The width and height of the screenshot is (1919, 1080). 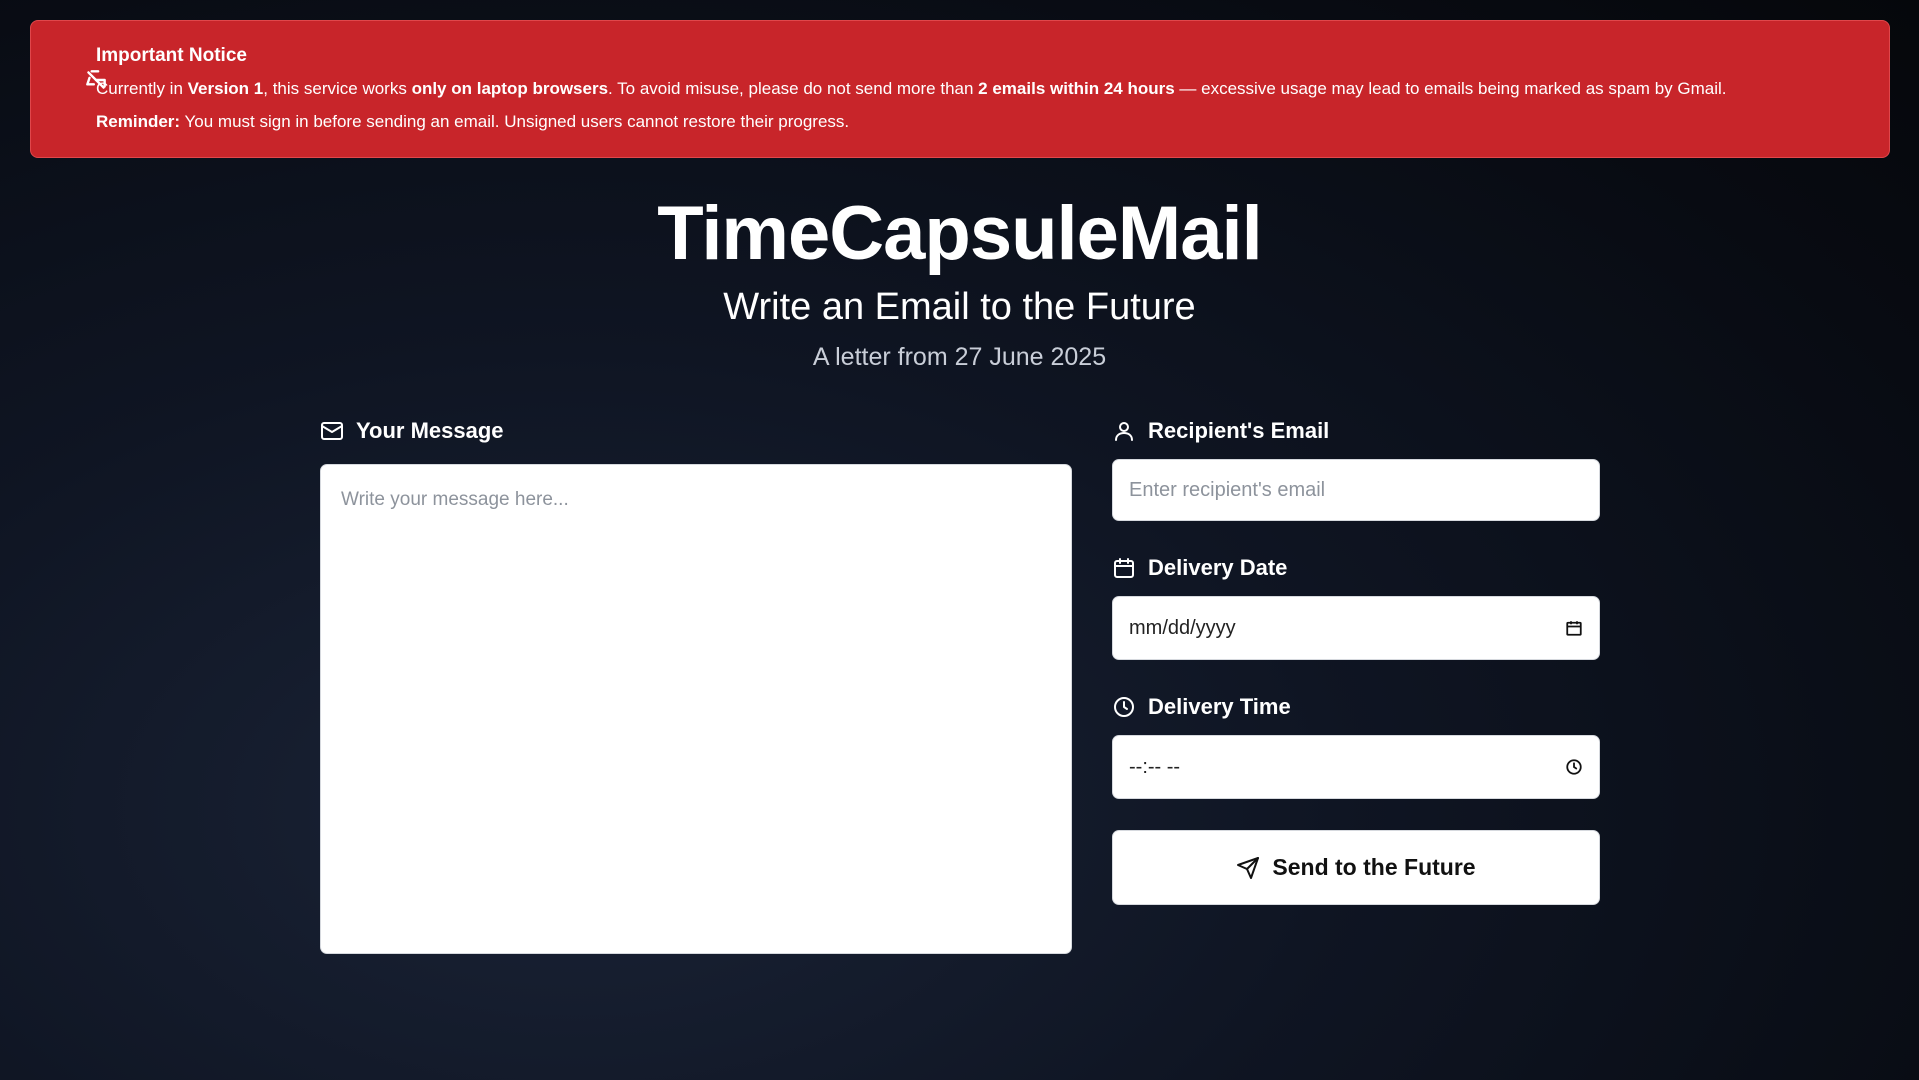 What do you see at coordinates (959, 307) in the screenshot?
I see `page-subtitle: Write an Email to the Future` at bounding box center [959, 307].